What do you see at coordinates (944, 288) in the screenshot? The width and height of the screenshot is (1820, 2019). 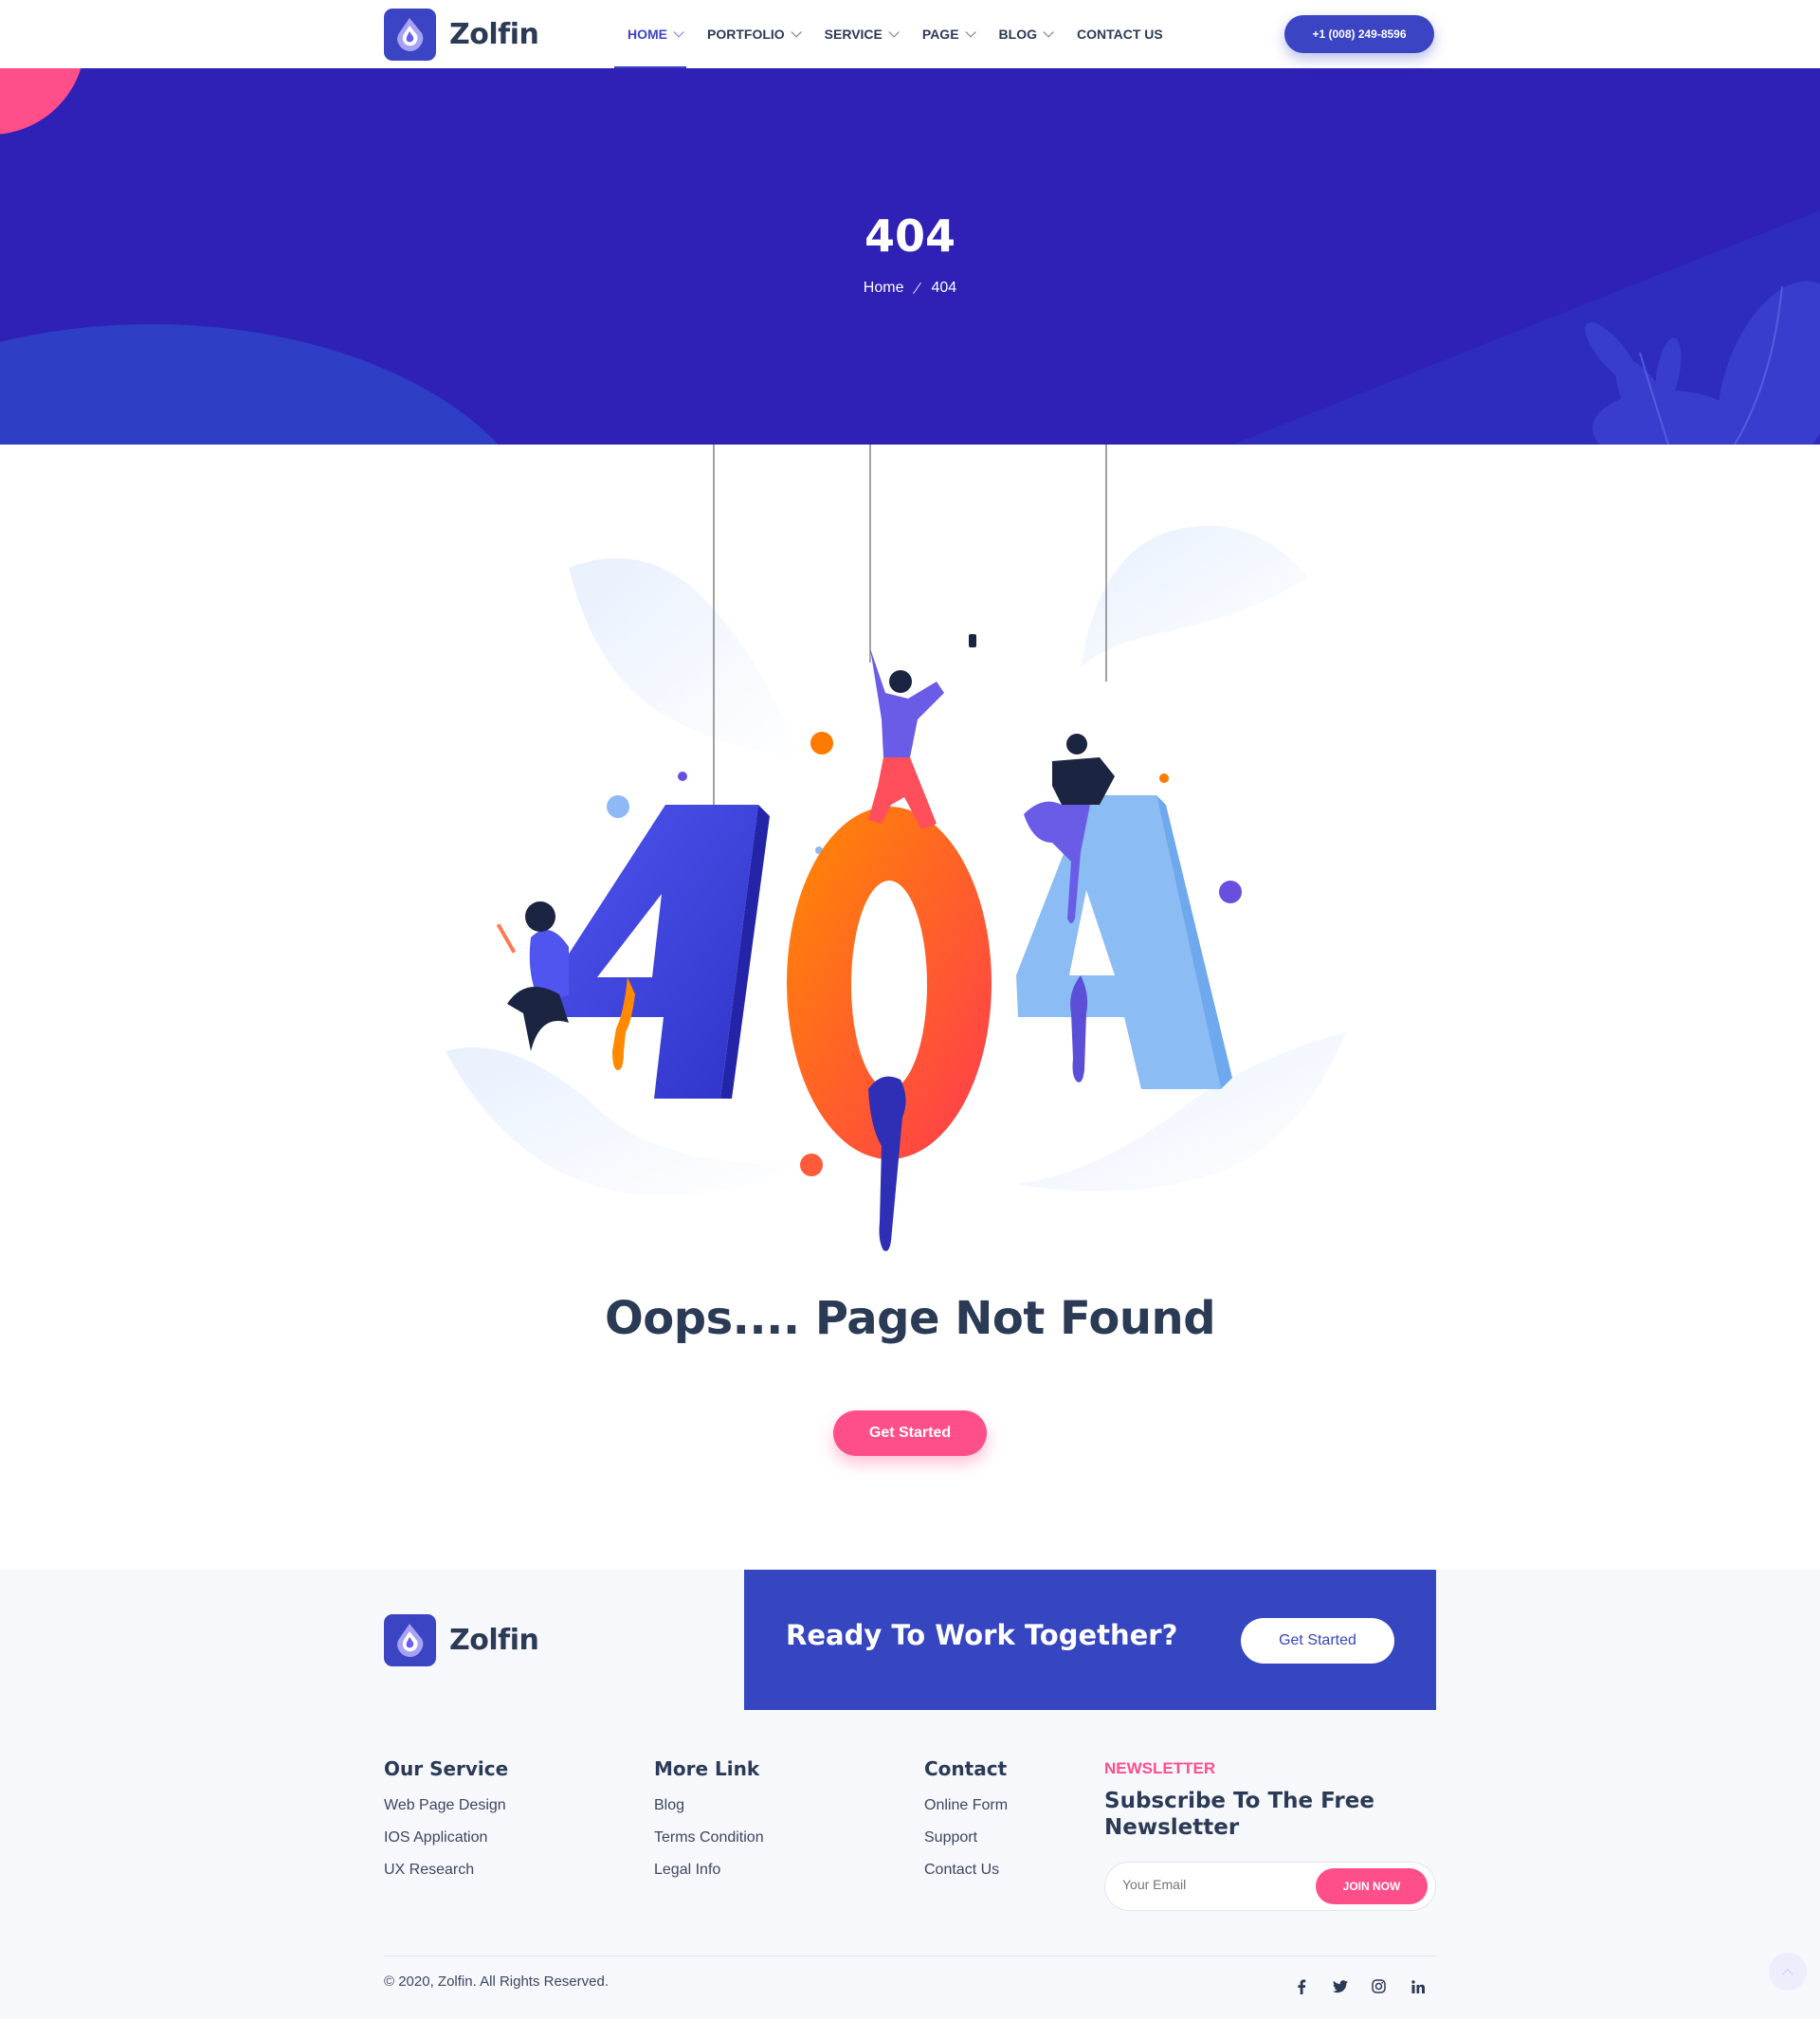 I see `breadcrumb-current: 404` at bounding box center [944, 288].